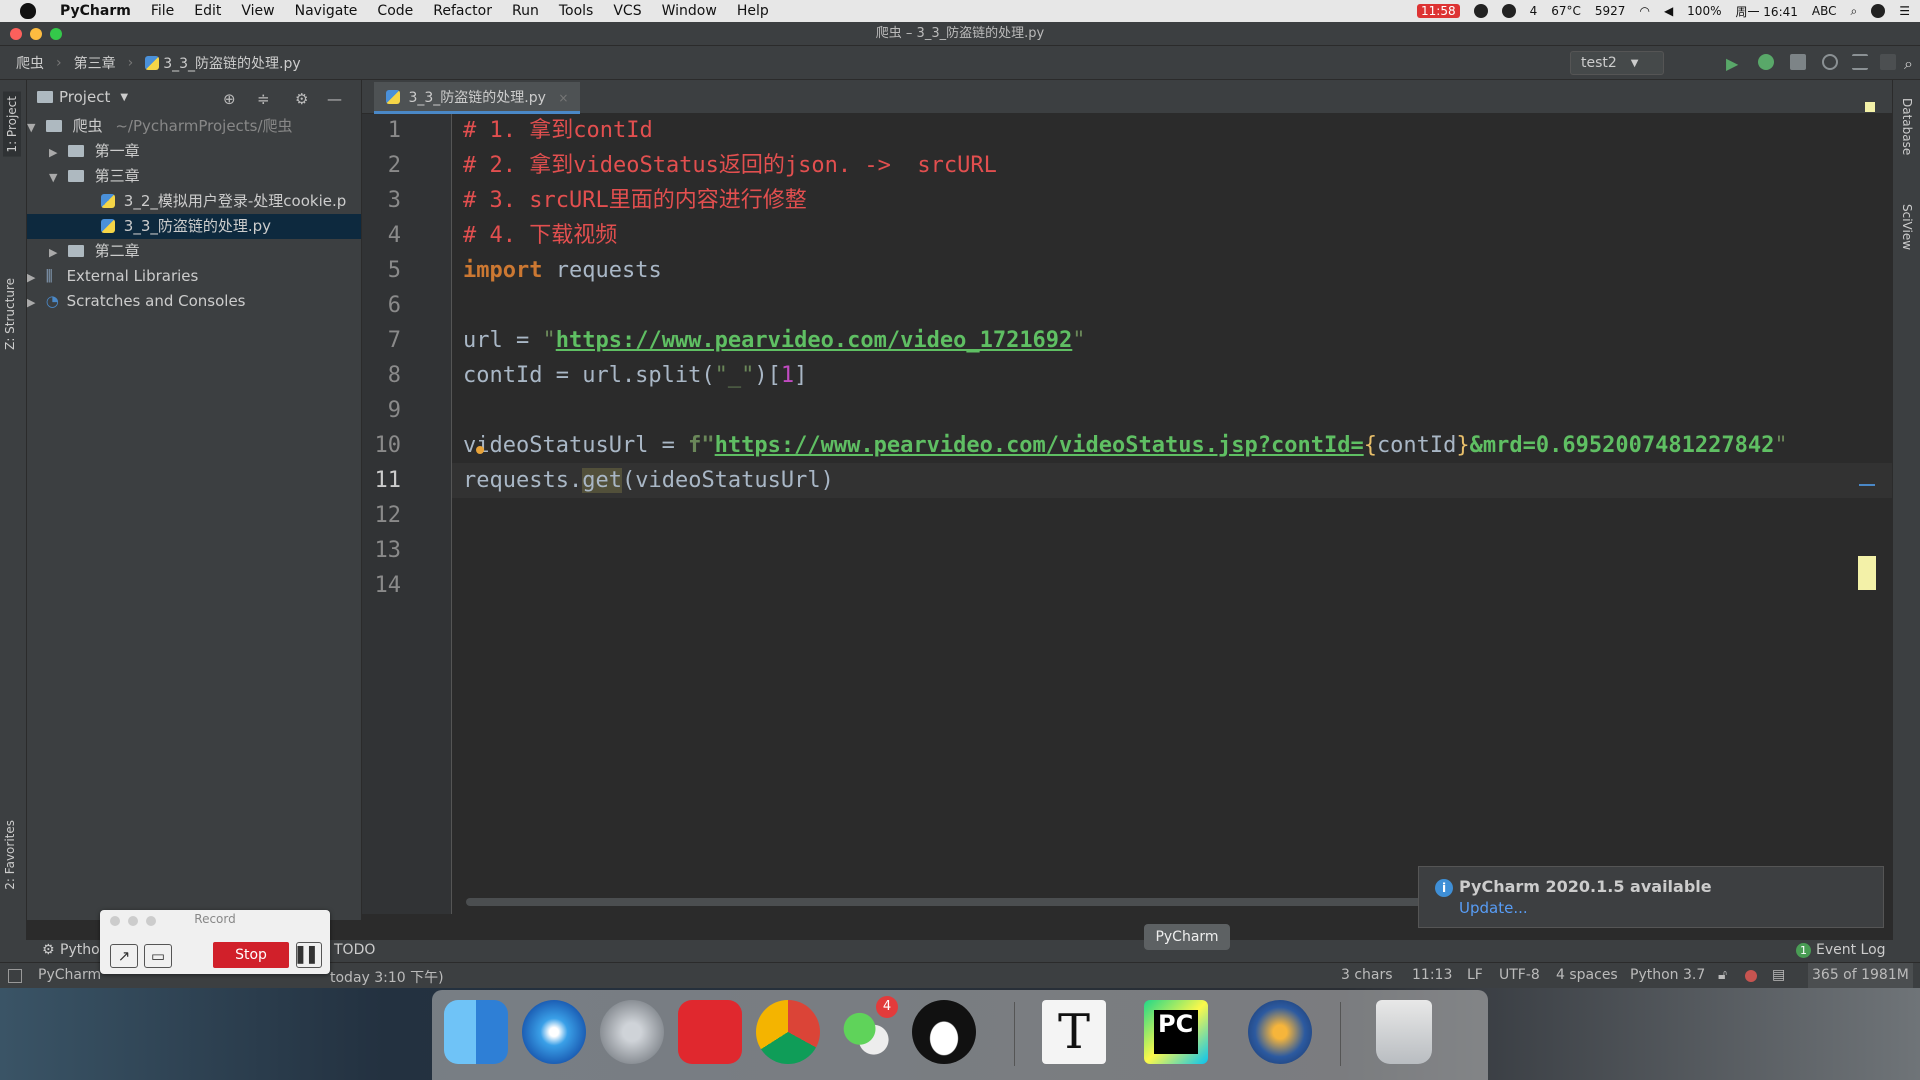  What do you see at coordinates (1617, 63) in the screenshot?
I see `run-configuration-selector: test2 ▼` at bounding box center [1617, 63].